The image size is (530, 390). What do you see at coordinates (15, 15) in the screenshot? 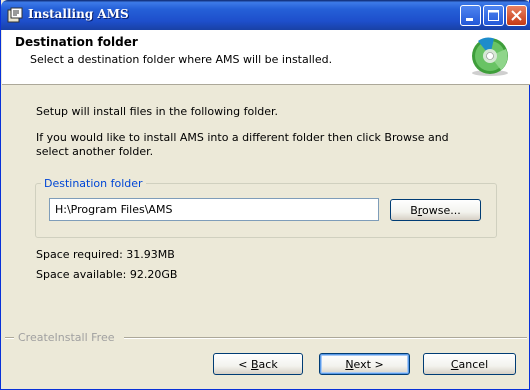
I see `installer-icon` at bounding box center [15, 15].